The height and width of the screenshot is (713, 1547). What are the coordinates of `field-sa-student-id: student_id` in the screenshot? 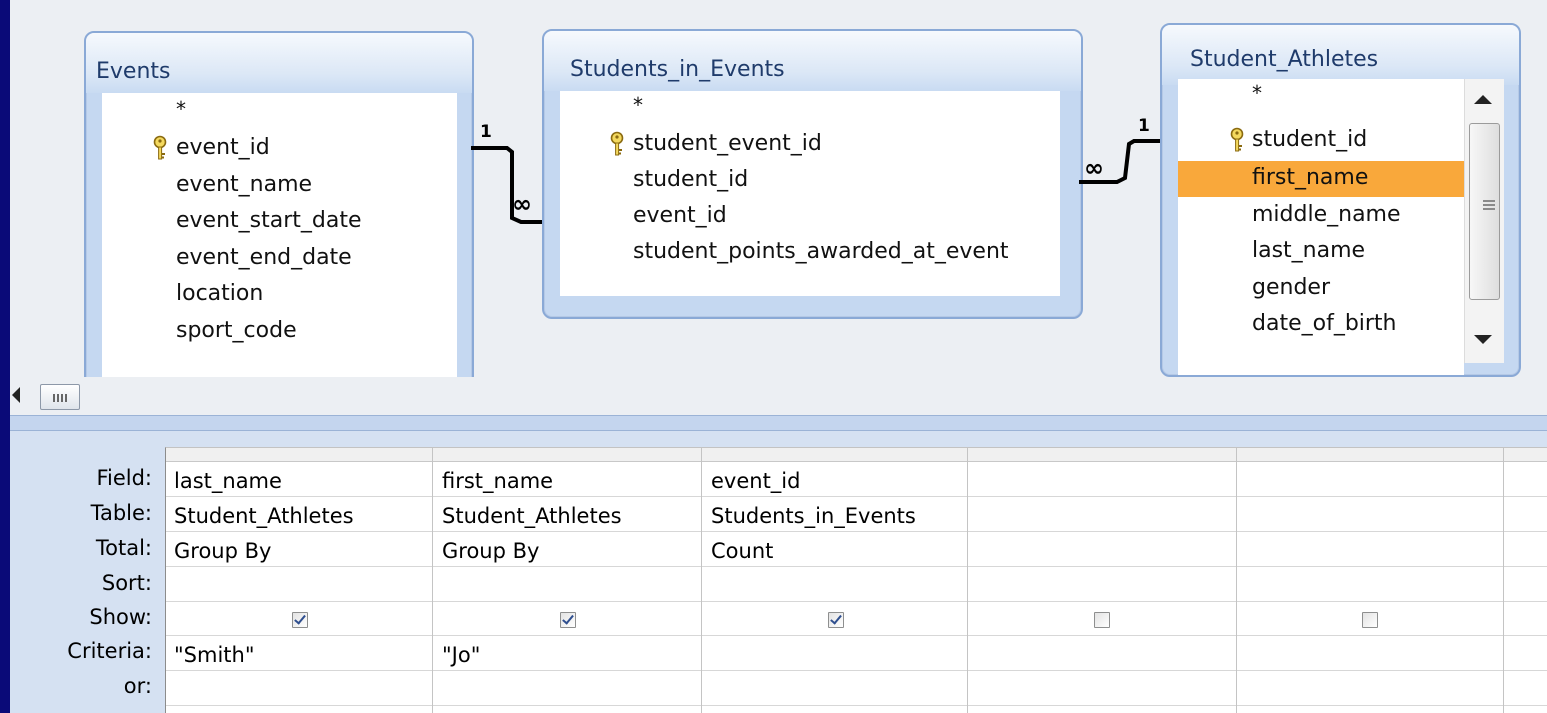 It's located at (1321, 141).